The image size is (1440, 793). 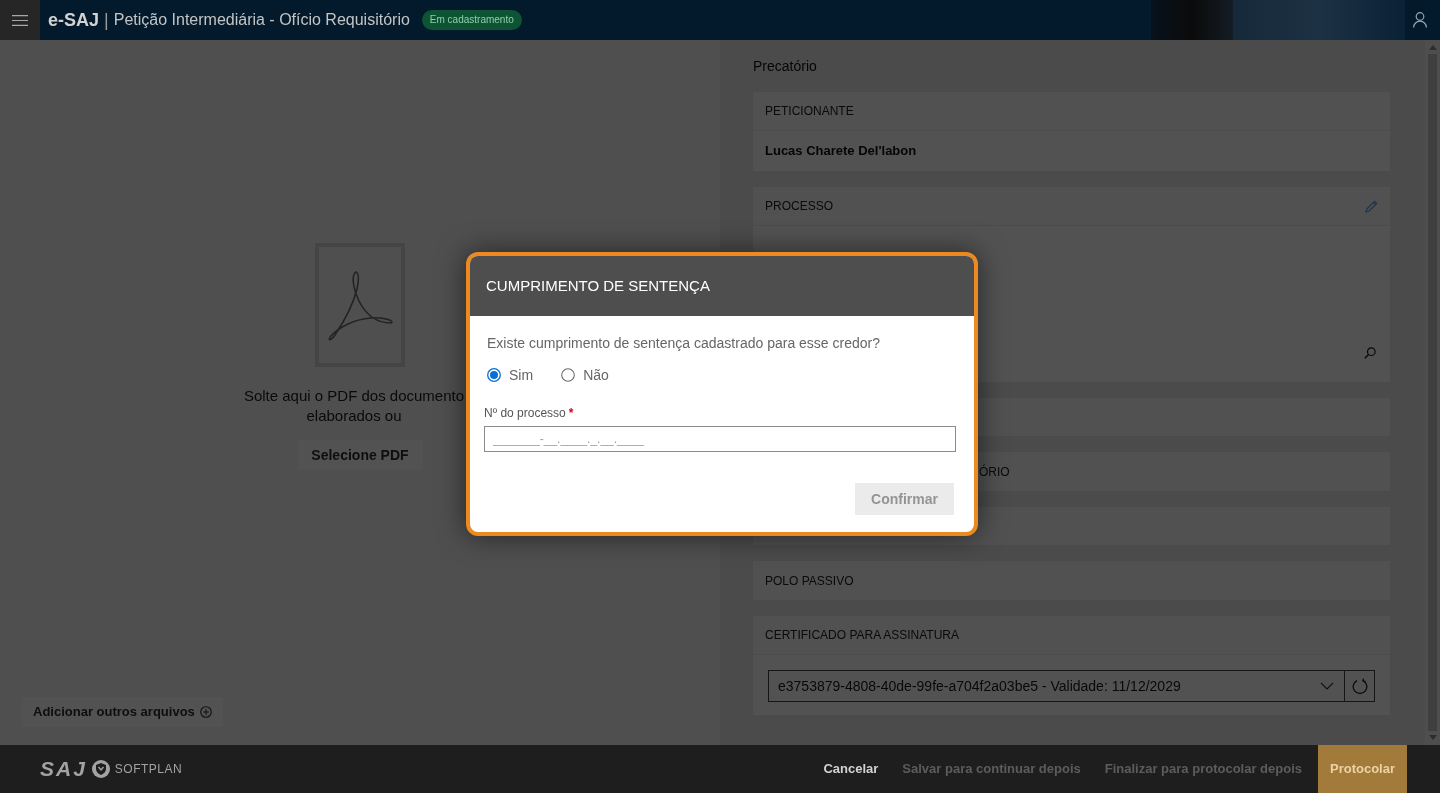 What do you see at coordinates (1371, 206) in the screenshot?
I see `pencil-icon` at bounding box center [1371, 206].